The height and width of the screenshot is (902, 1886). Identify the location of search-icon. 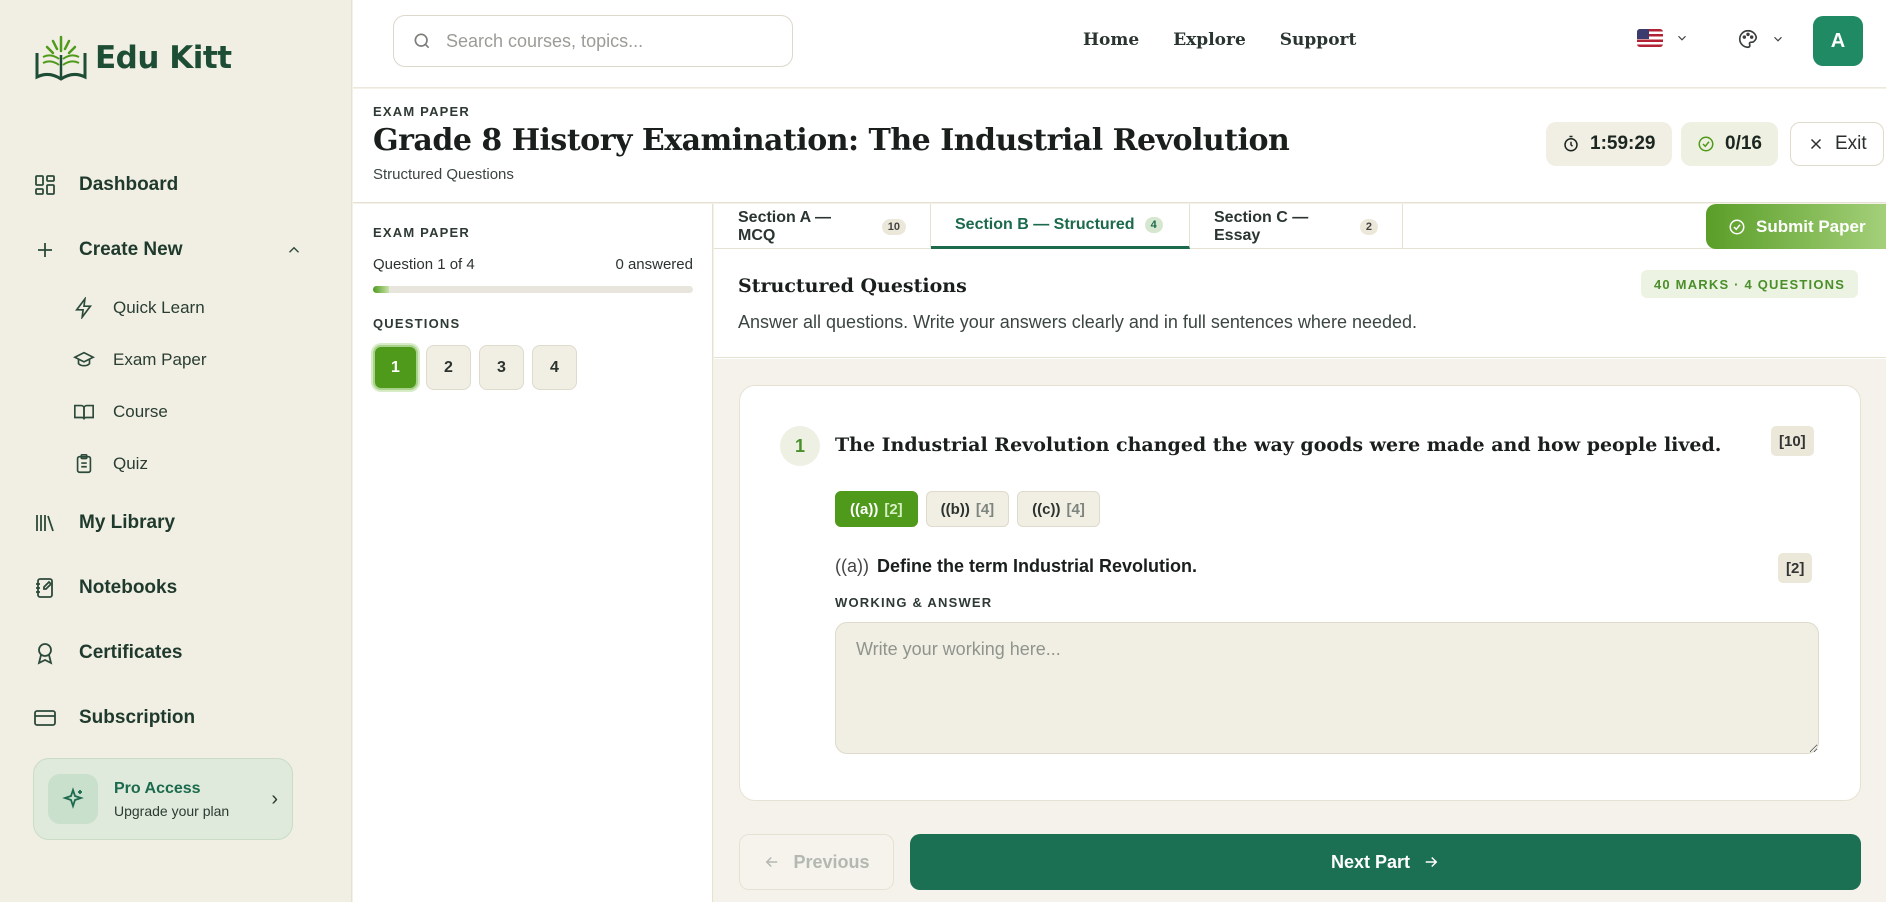
(422, 41).